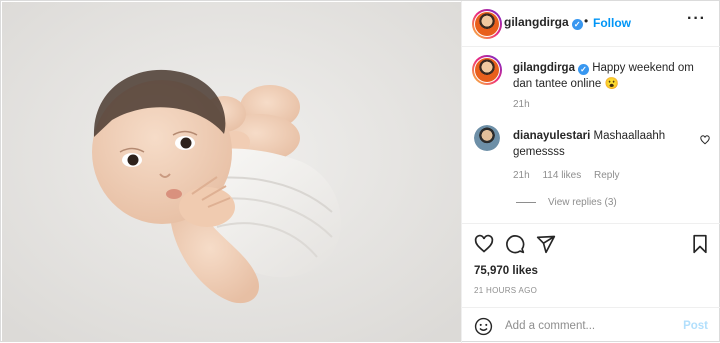  Describe the element at coordinates (603, 144) in the screenshot. I see `comment: dianayulestari Mashaallaahh gemessss` at that location.